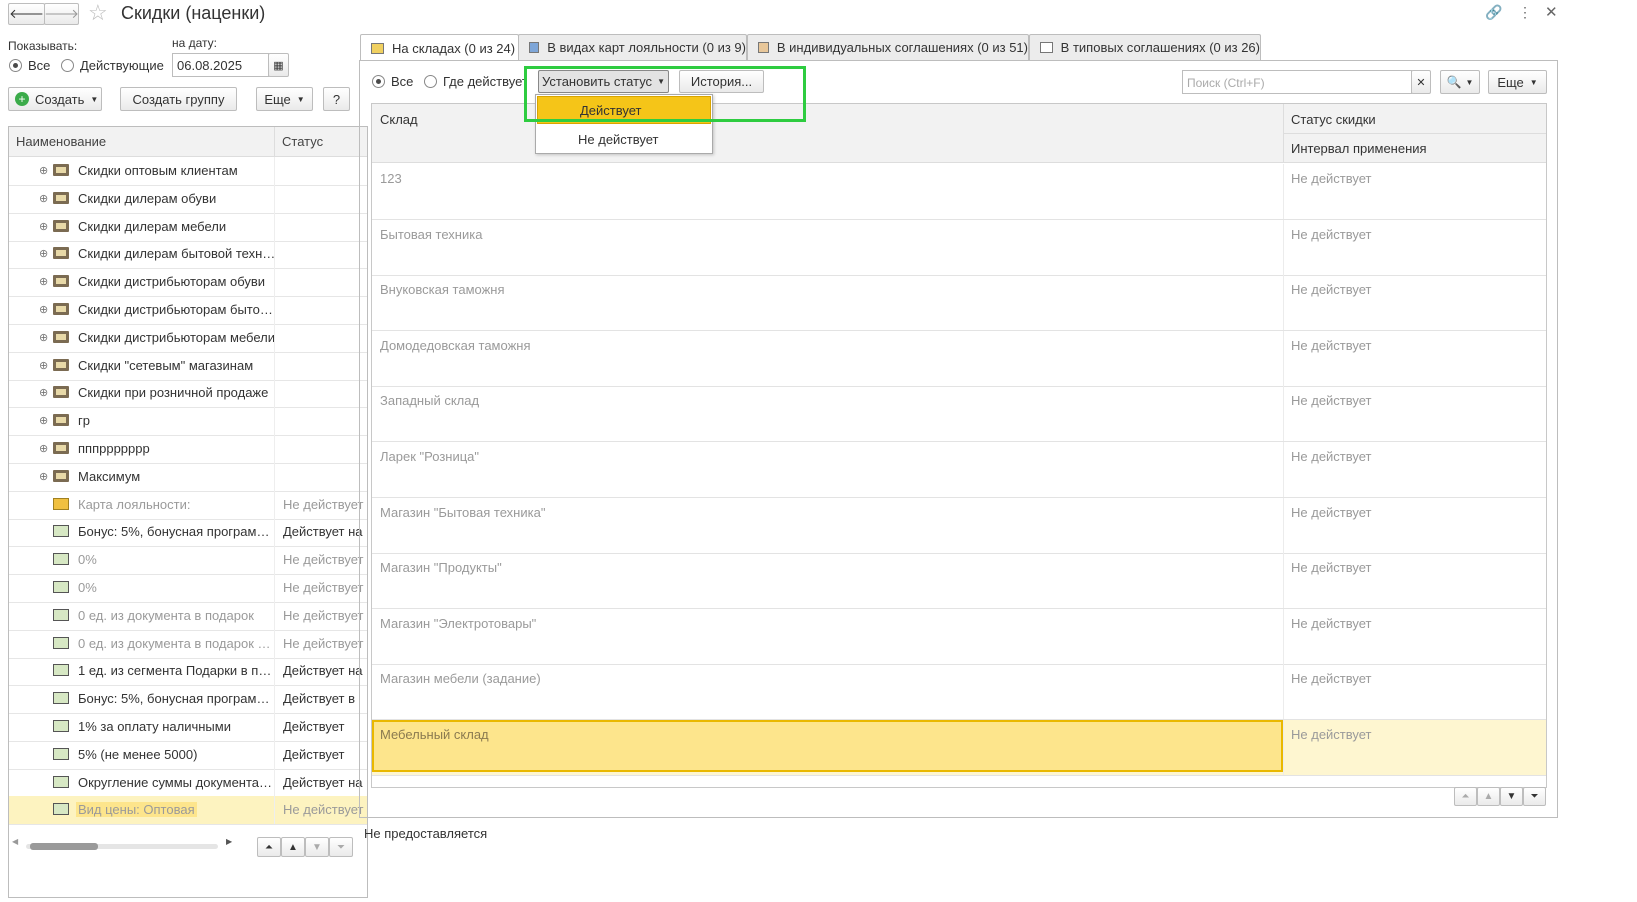  I want to click on table-row: 123 Не действует, so click(959, 192).